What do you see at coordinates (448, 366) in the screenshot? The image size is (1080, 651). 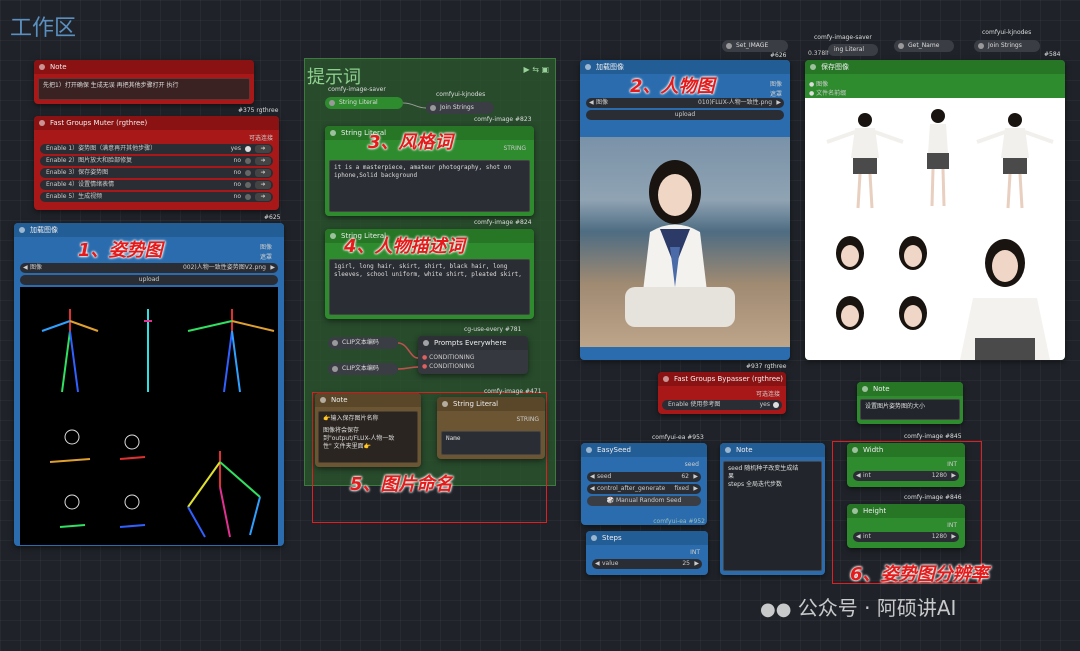 I see `prompts-input-2: ● CONDITIONING` at bounding box center [448, 366].